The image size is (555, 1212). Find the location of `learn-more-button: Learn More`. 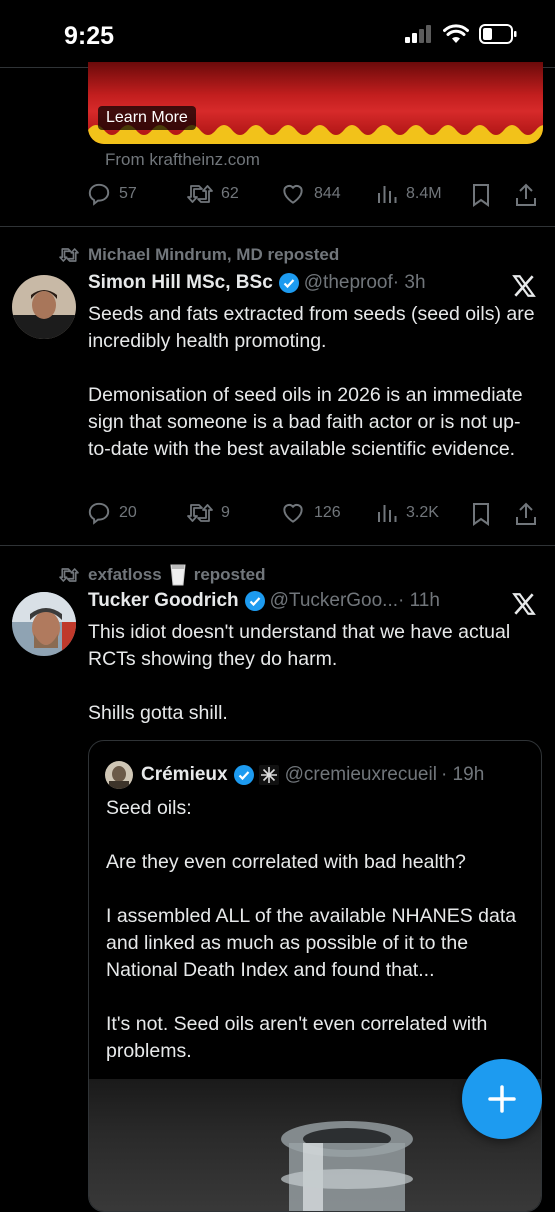

learn-more-button: Learn More is located at coordinates (147, 118).